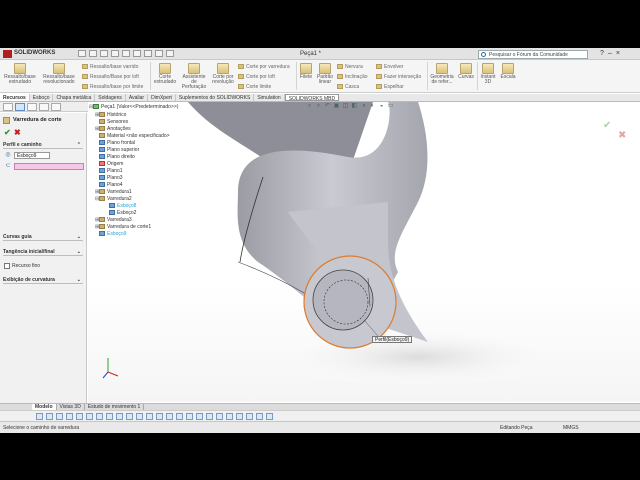  I want to click on tab-esboco: Esboço, so click(42, 97).